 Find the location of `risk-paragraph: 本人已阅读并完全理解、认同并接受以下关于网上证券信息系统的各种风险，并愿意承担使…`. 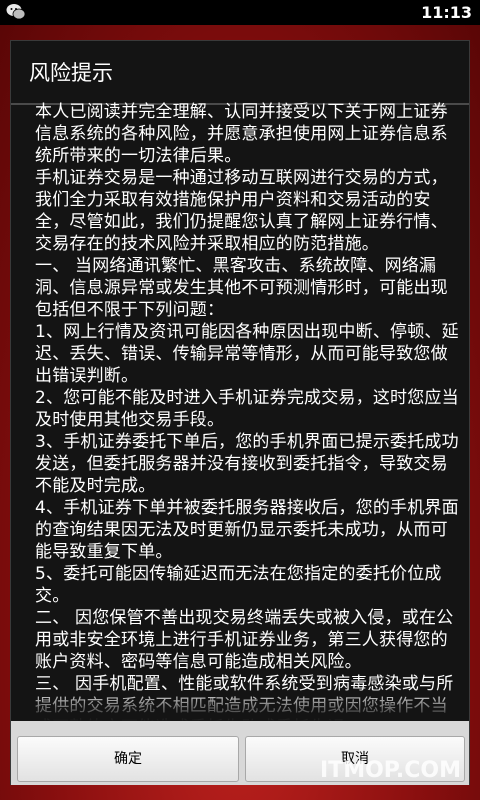

risk-paragraph: 本人已阅读并完全理解、认同并接受以下关于网上证券信息系统的各种风险，并愿意承担使… is located at coordinates (241, 134).